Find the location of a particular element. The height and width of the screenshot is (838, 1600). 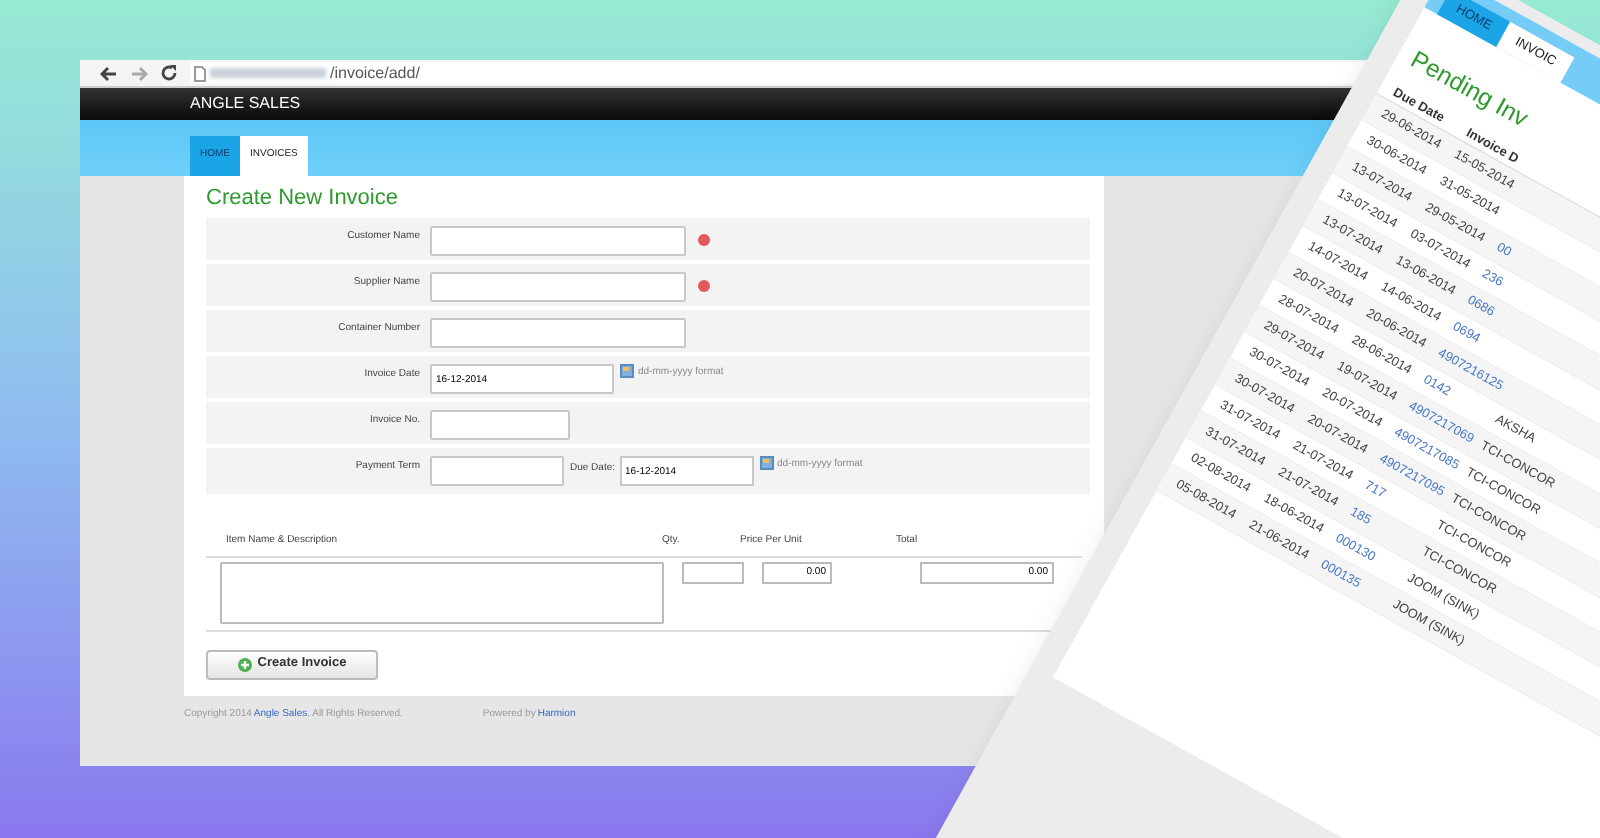

forward-arrow-icon is located at coordinates (139, 73).